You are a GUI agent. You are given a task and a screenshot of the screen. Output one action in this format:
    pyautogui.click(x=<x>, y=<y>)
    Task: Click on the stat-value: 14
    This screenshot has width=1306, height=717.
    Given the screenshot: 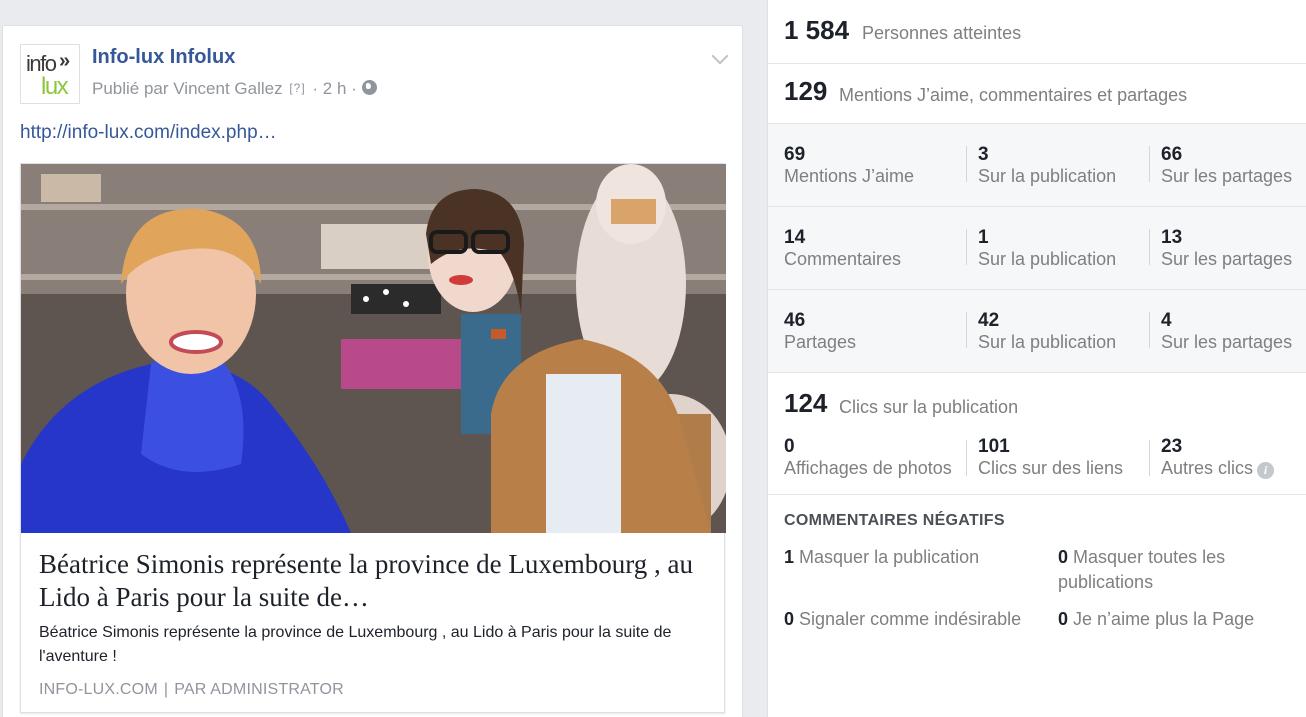 What is the action you would take?
    pyautogui.click(x=795, y=237)
    